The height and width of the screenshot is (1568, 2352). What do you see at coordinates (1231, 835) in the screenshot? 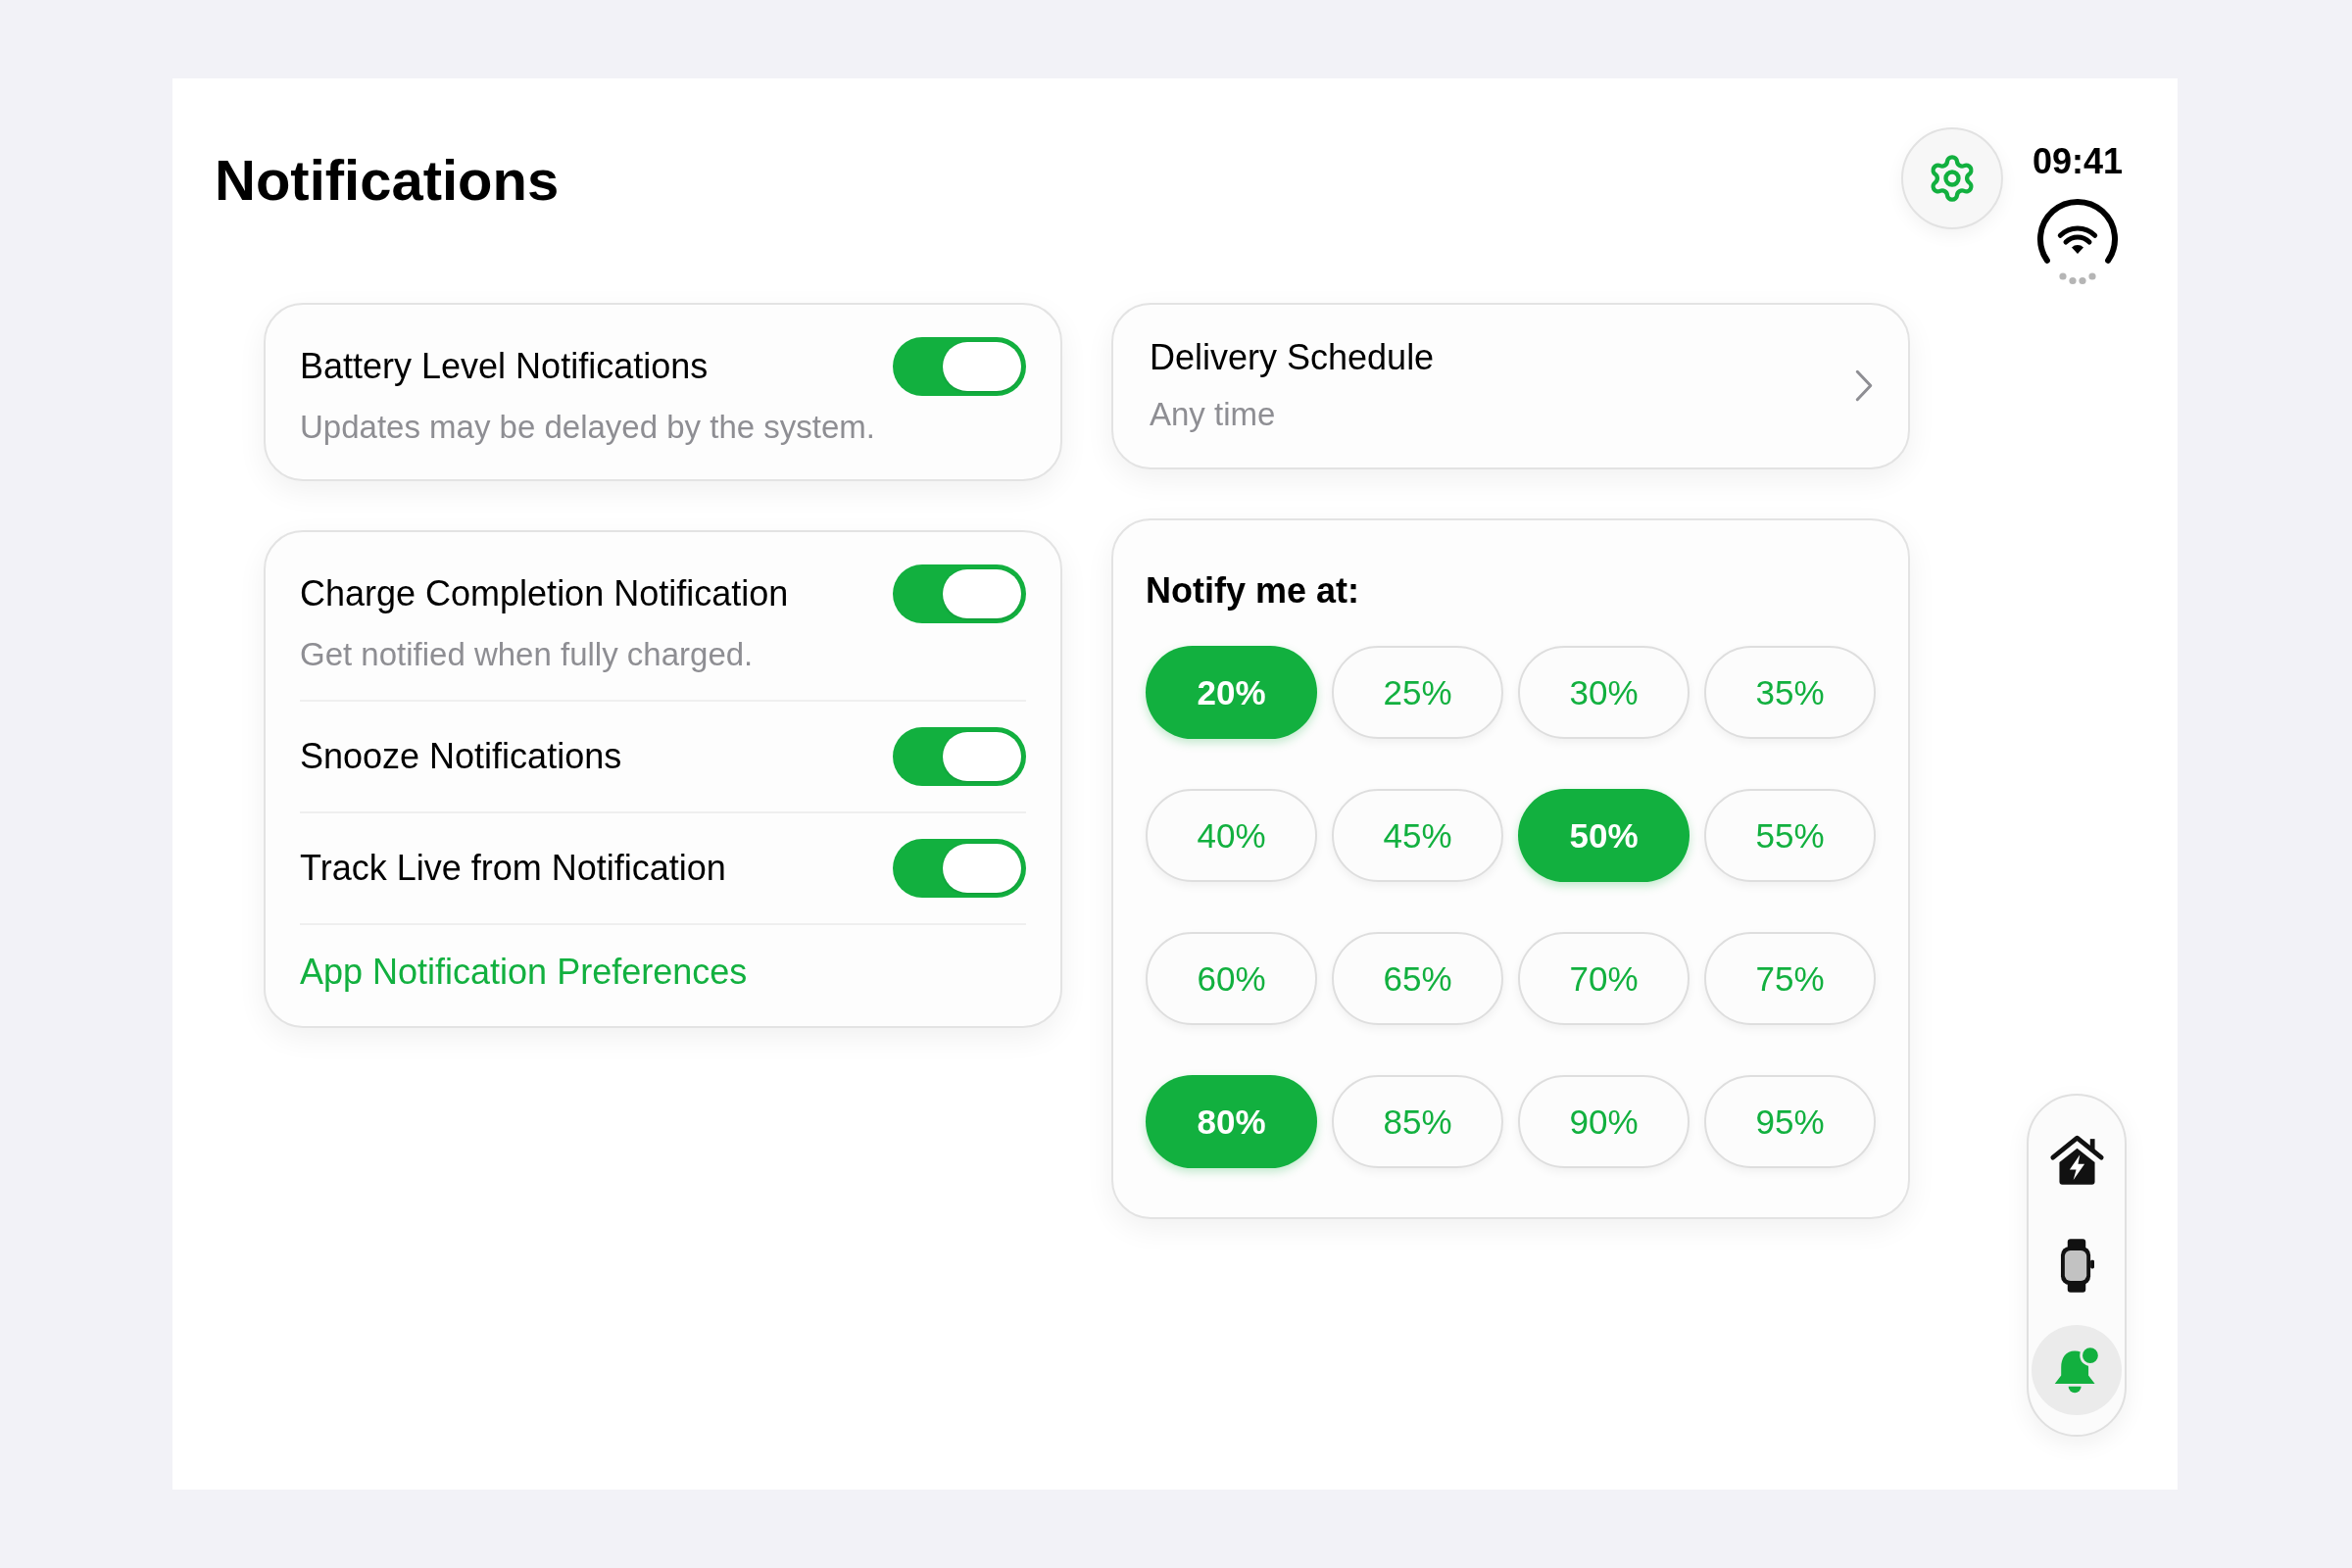
I see `percent-chip: 40%` at bounding box center [1231, 835].